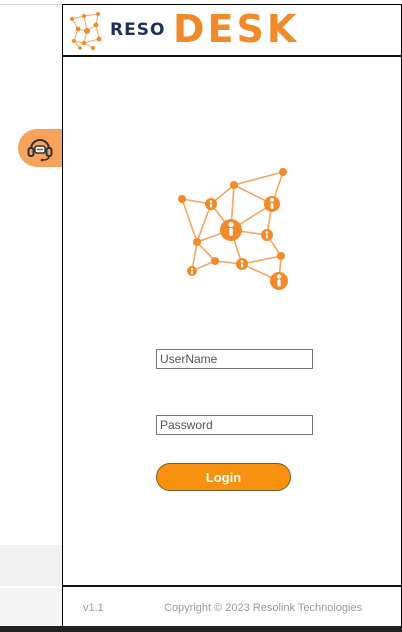 This screenshot has height=632, width=402. What do you see at coordinates (138, 30) in the screenshot?
I see `logo-reso-text: RESO` at bounding box center [138, 30].